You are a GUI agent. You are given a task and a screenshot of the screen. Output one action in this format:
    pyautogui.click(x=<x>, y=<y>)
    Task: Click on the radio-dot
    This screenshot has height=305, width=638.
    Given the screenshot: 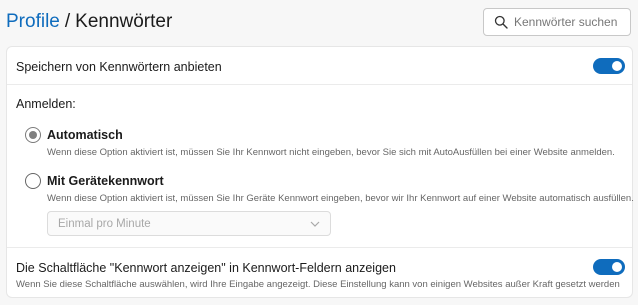 What is the action you would take?
    pyautogui.click(x=33, y=135)
    